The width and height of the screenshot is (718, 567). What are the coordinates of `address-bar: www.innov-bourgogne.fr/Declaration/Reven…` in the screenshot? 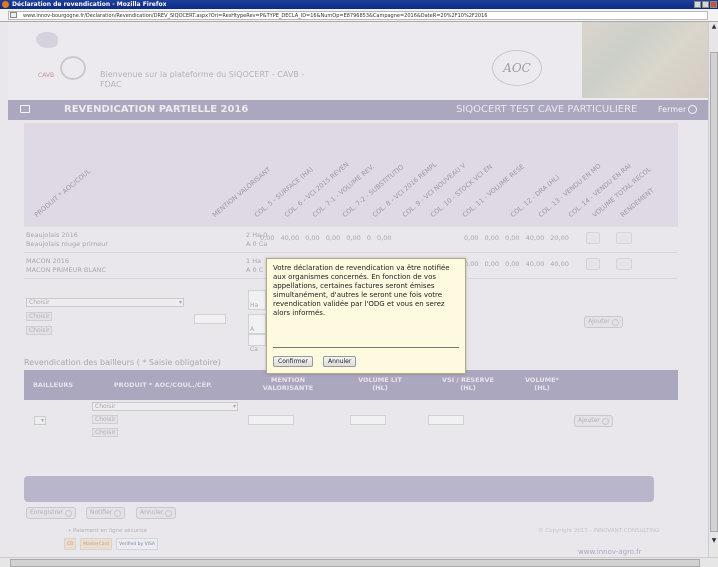 It's located at (358, 15).